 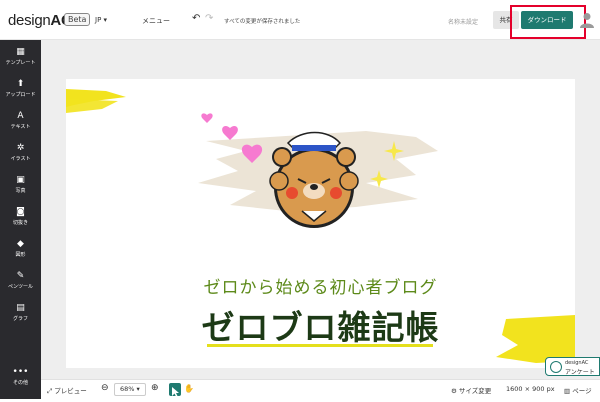 I want to click on heart-icon-small, so click(x=207, y=118).